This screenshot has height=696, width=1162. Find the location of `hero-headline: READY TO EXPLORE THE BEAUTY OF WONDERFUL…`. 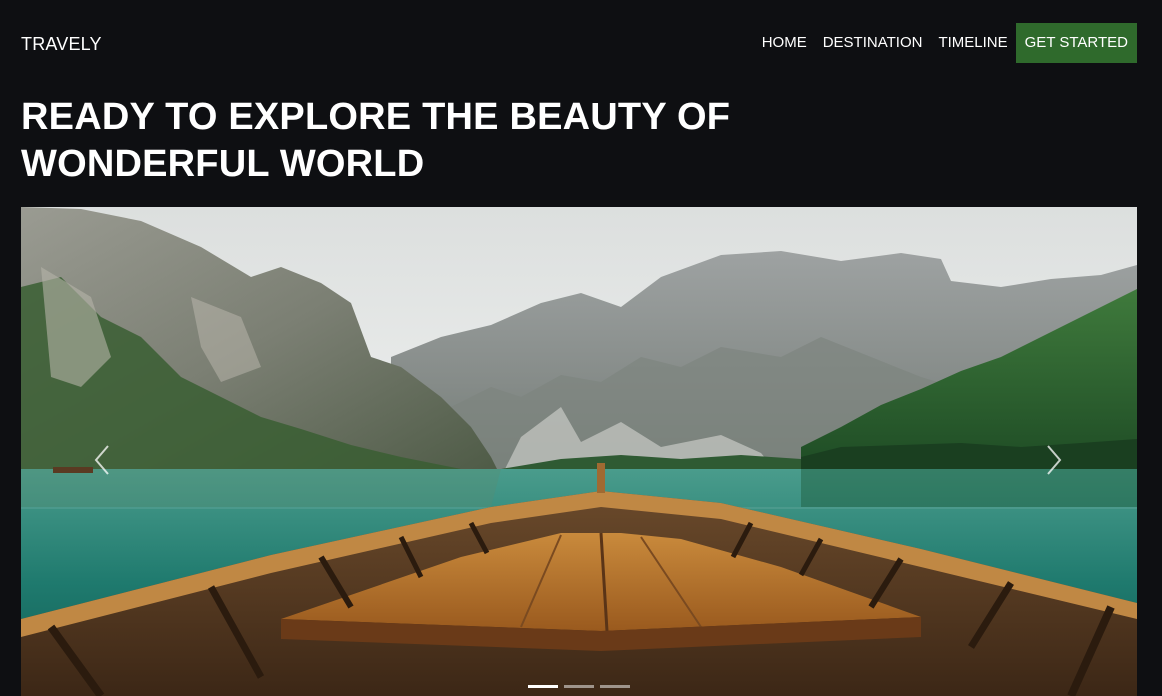

hero-headline: READY TO EXPLORE THE BEAUTY OF WONDERFUL… is located at coordinates (401, 141).